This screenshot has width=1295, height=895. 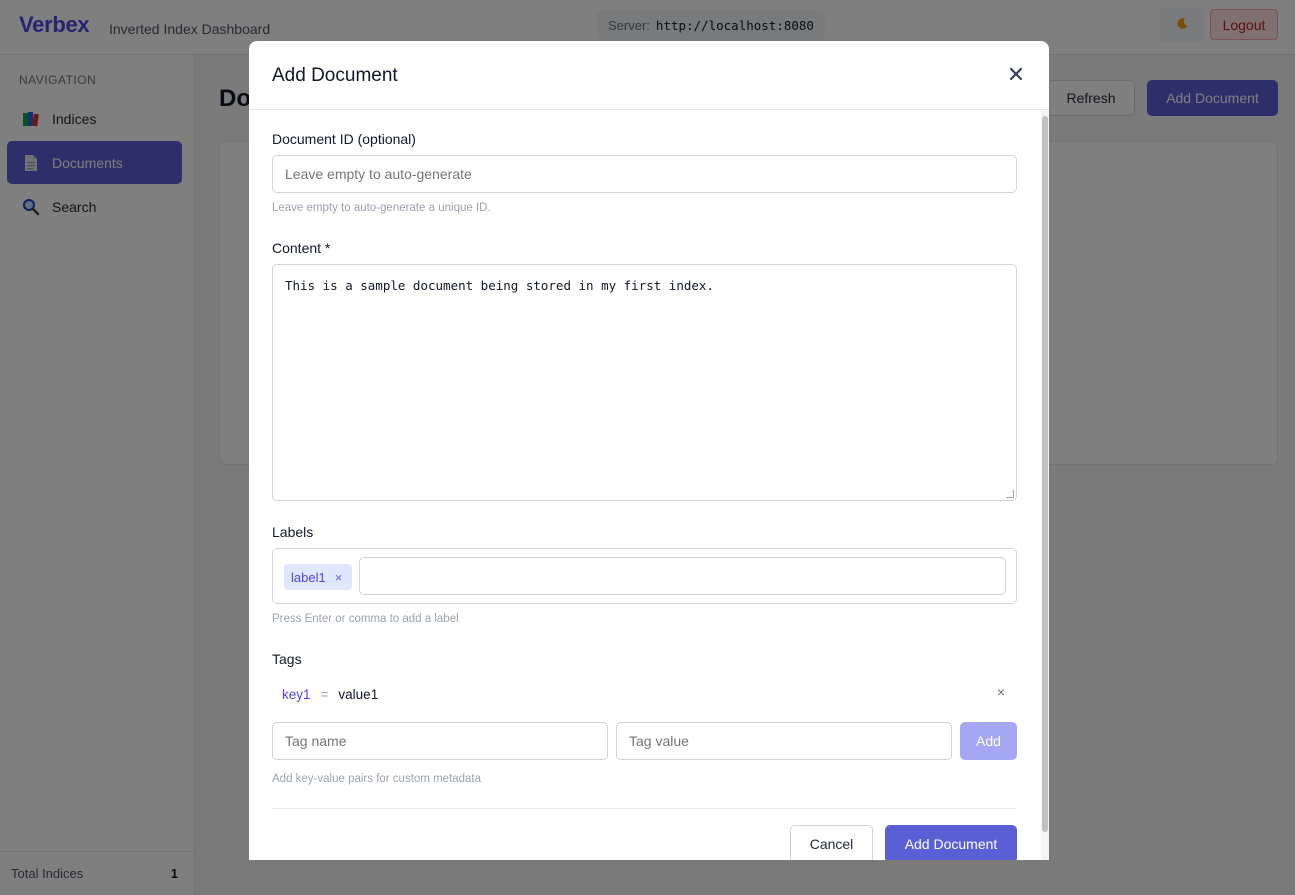 What do you see at coordinates (644, 694) in the screenshot?
I see `tag-row: key1 = value1 ×` at bounding box center [644, 694].